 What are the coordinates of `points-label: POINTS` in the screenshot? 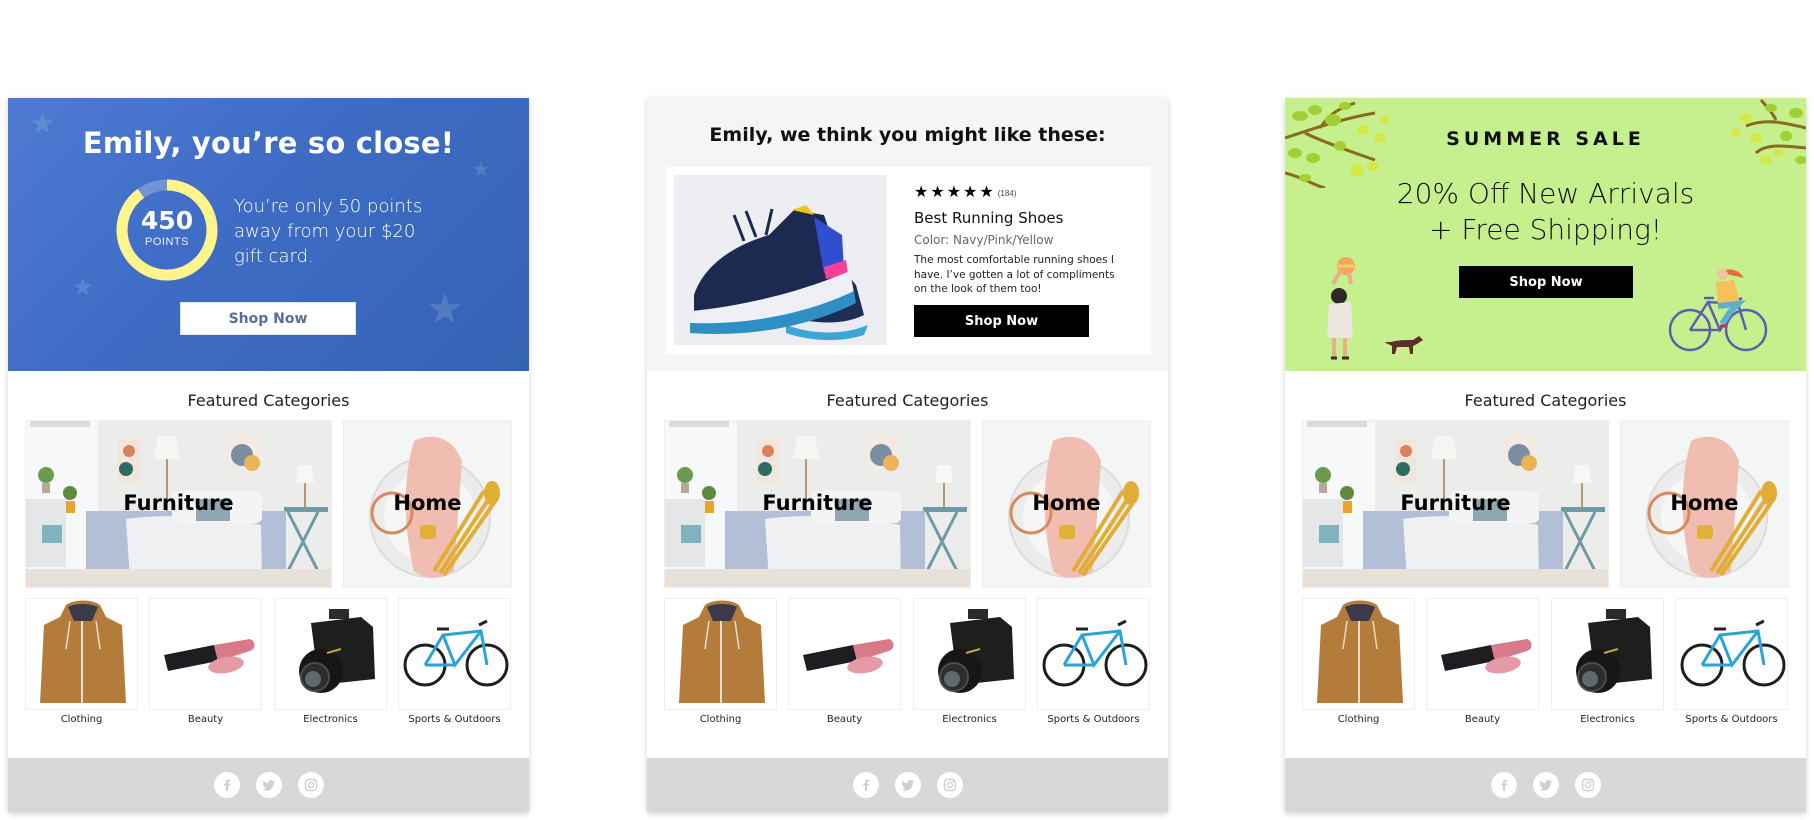 It's located at (167, 242).